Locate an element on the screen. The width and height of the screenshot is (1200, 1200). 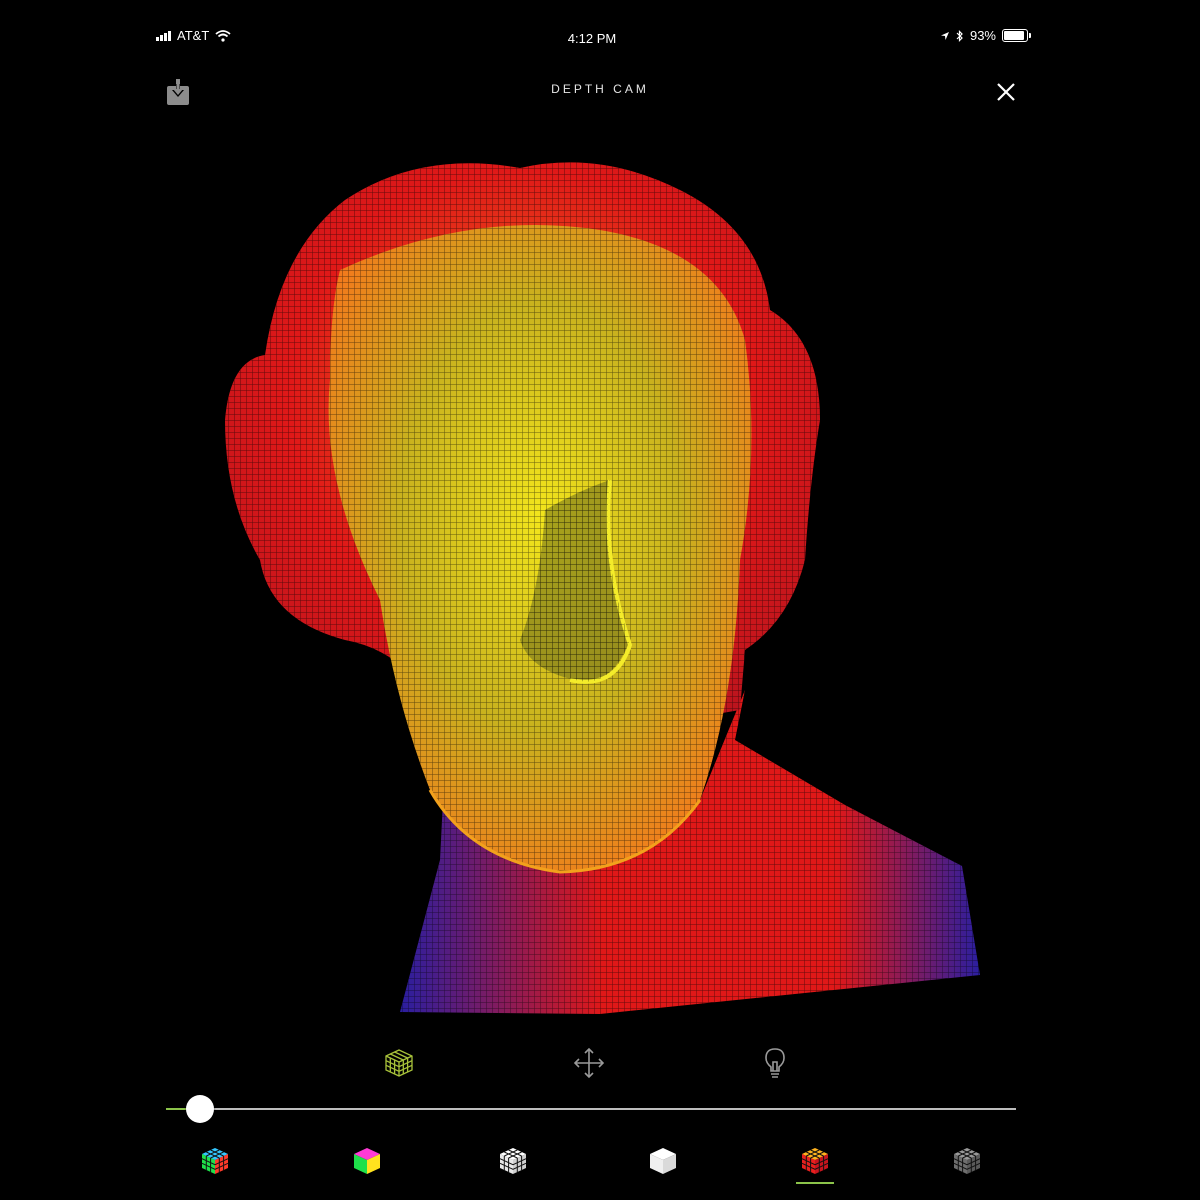
status-bar: AT&T 4:12 PM 93% is located at coordinates (593, 39).